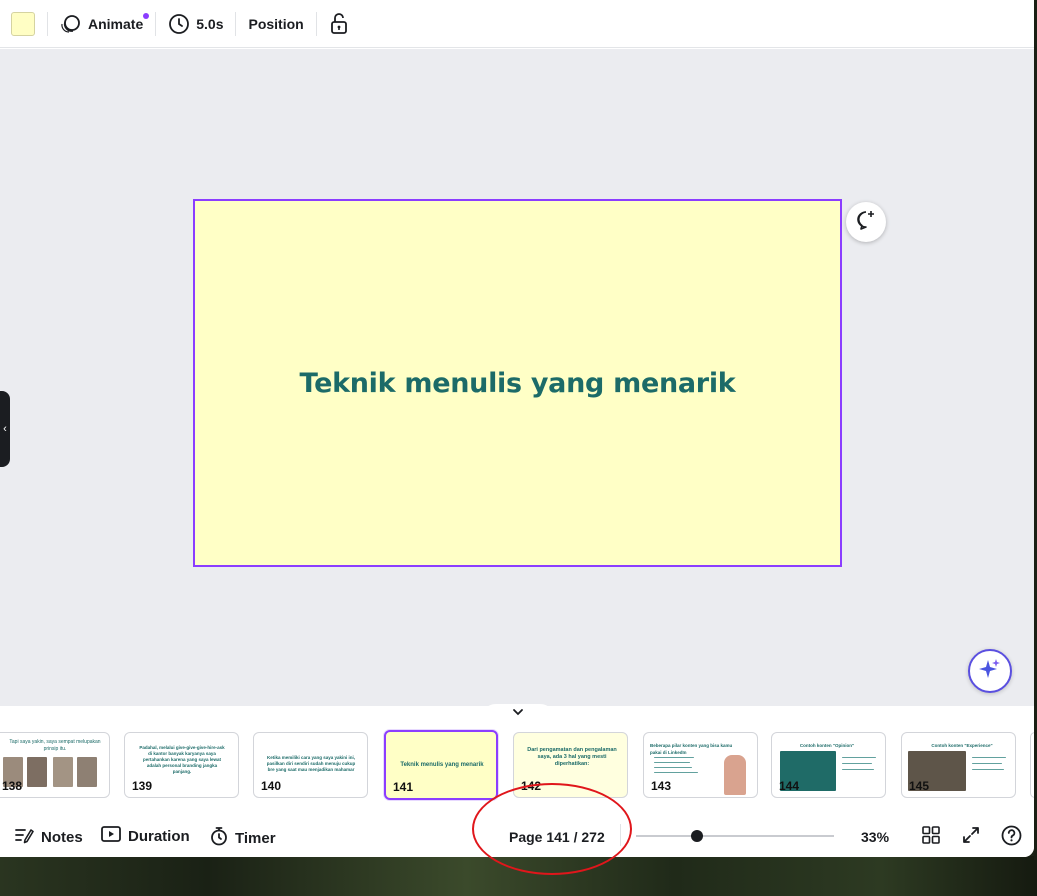 This screenshot has width=1037, height=896. I want to click on duration-label: 5.0s, so click(210, 23).